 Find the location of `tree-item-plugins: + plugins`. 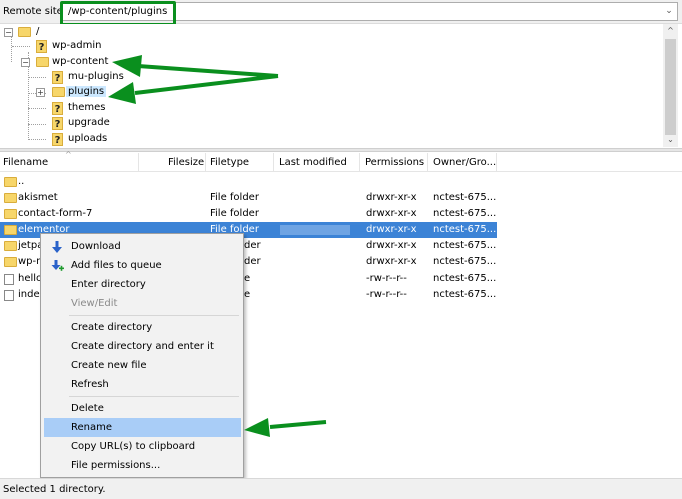

tree-item-plugins: + plugins is located at coordinates (73, 92).